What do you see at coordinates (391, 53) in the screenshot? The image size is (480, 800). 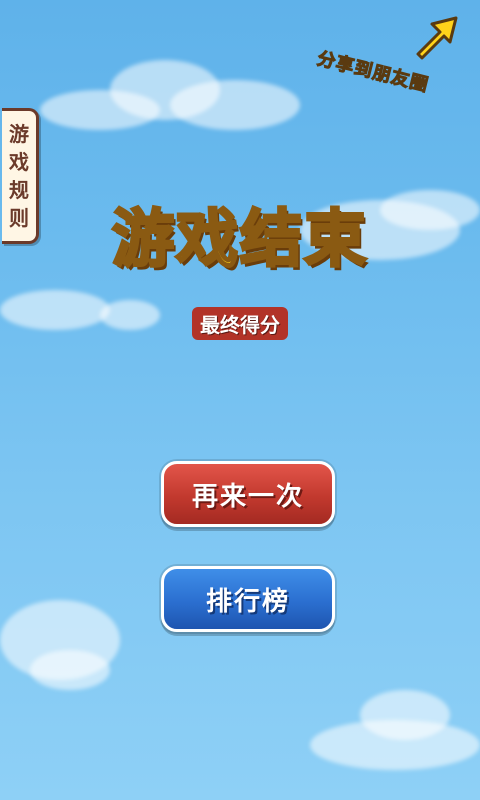 I see `share-to-moments-button: 分享到朋友圈` at bounding box center [391, 53].